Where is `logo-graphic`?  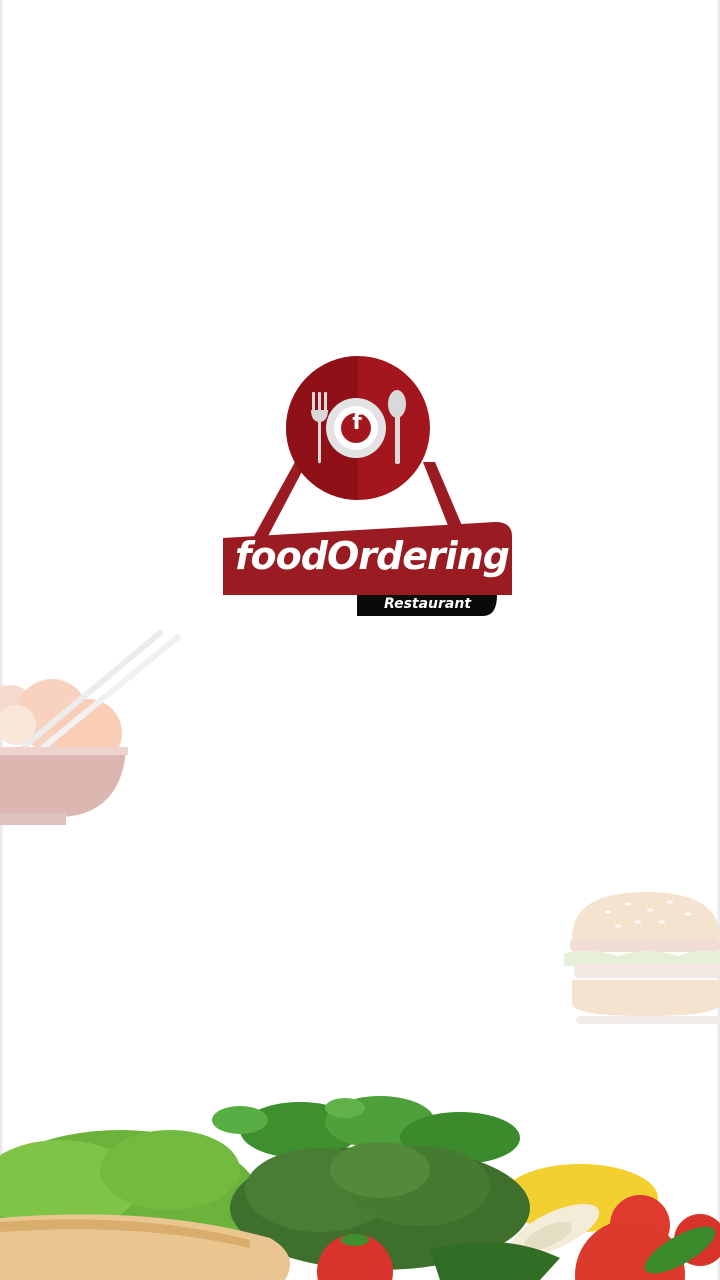 logo-graphic is located at coordinates (367, 486).